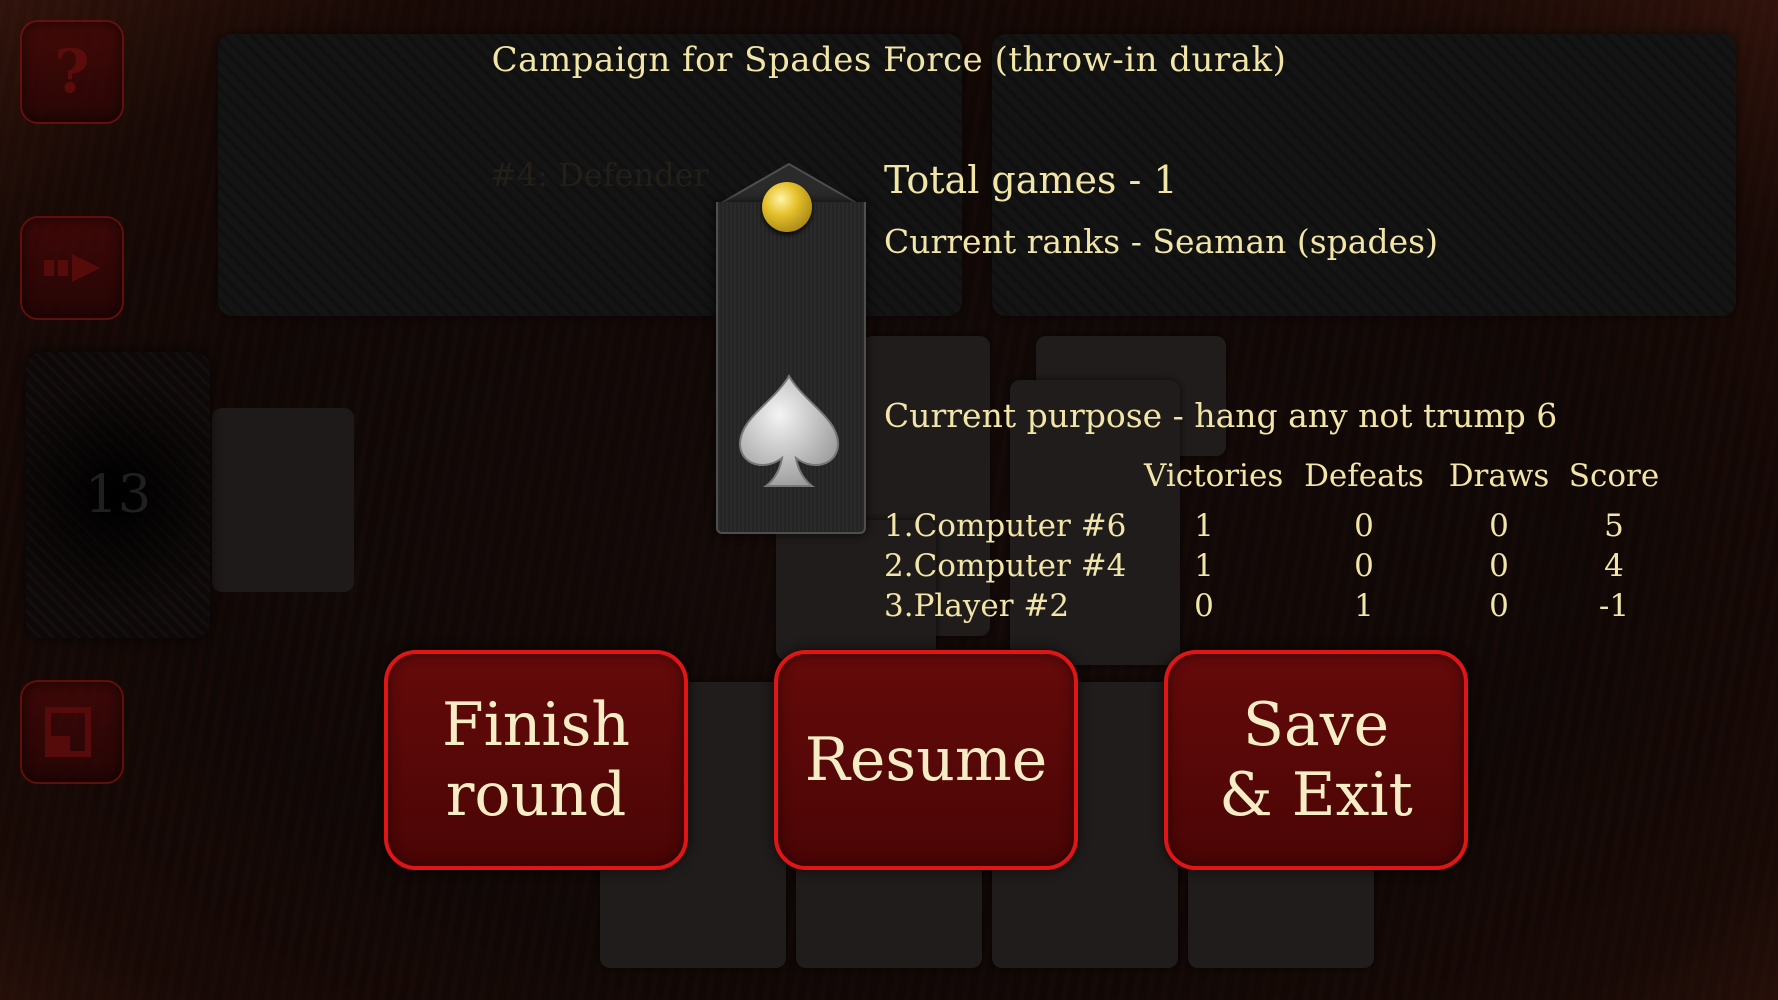 This screenshot has width=1778, height=1000. I want to click on table-row: 2.Computer #4 1 0 0 4, so click(1284, 568).